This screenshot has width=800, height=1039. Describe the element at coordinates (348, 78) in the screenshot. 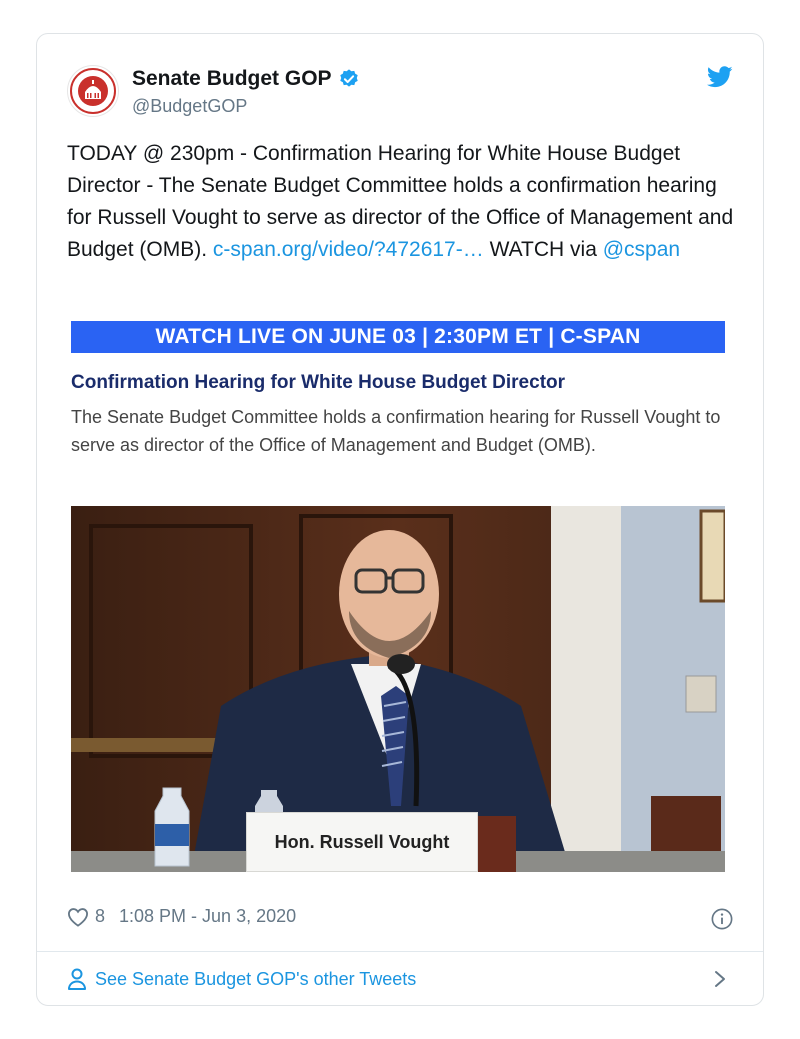

I see `verified-badge-icon` at that location.